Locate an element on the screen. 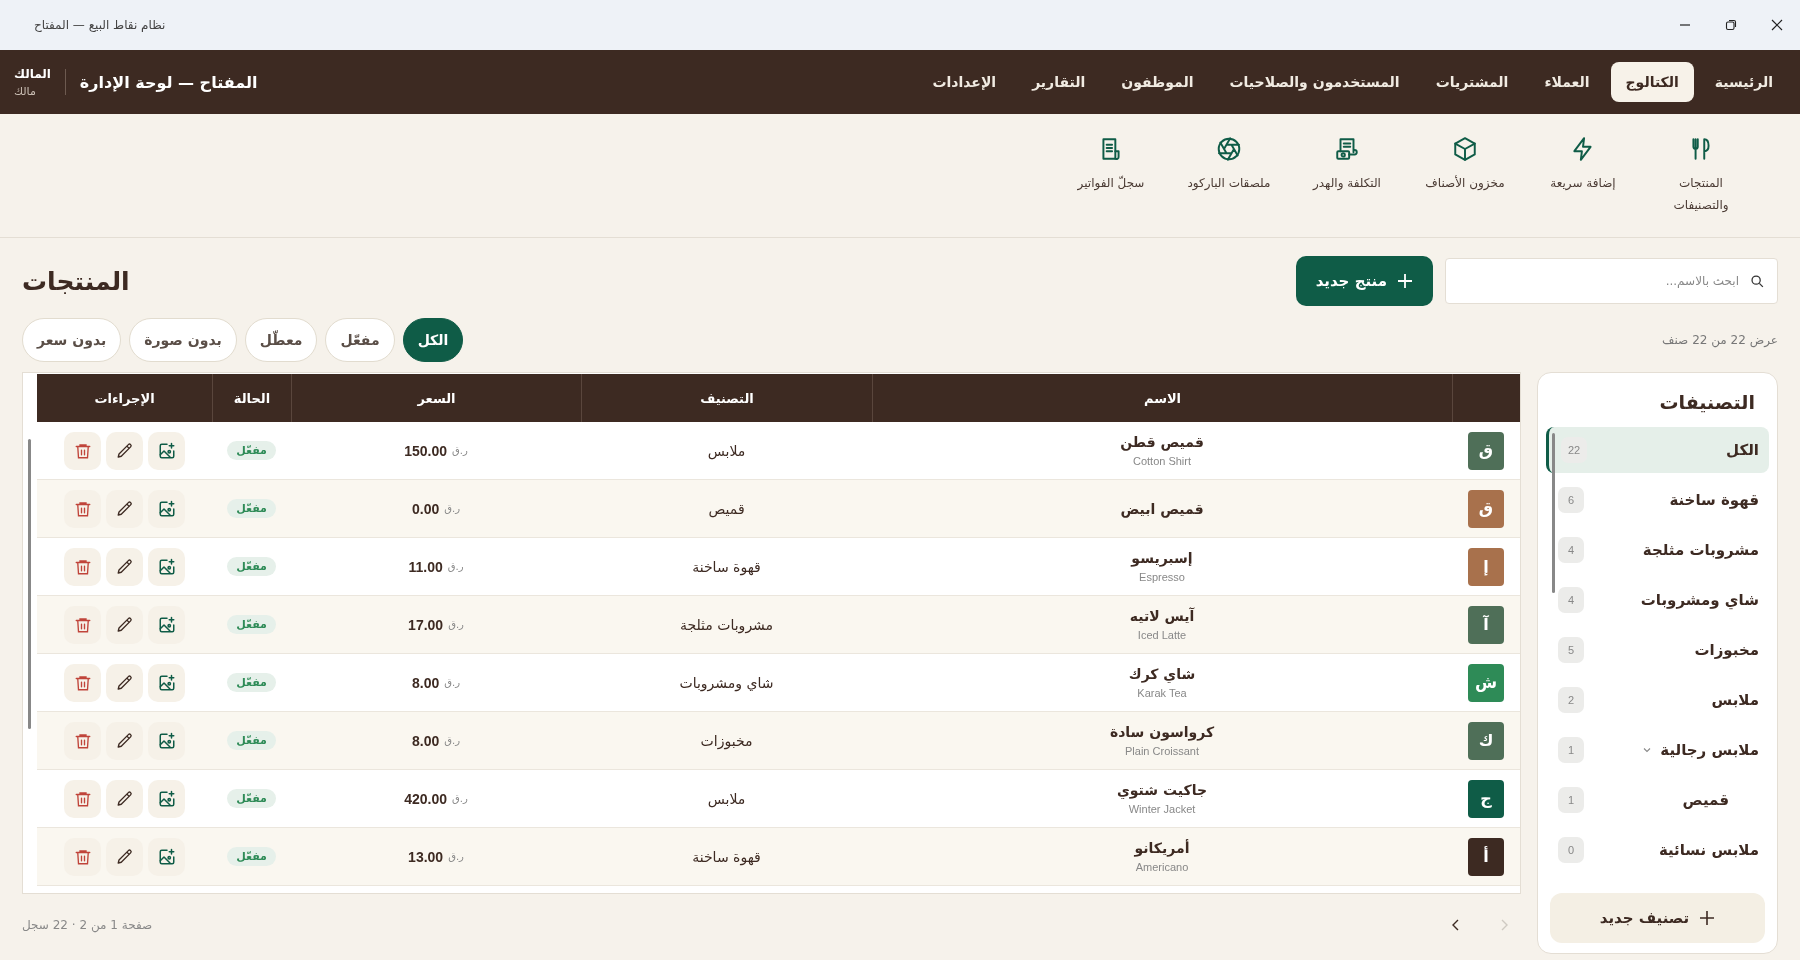 The height and width of the screenshot is (960, 1800). restore-icon is located at coordinates (1731, 25).